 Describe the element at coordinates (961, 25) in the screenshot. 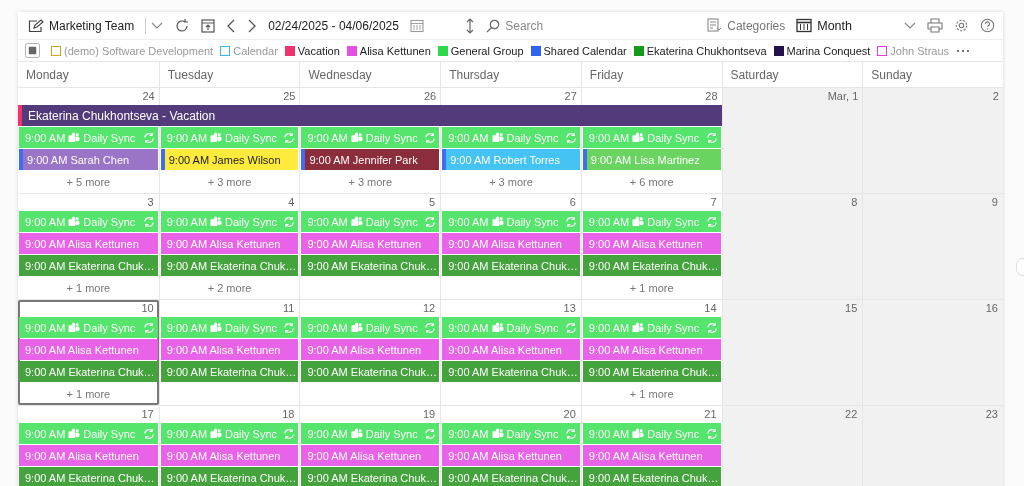

I see `settings-icon` at that location.